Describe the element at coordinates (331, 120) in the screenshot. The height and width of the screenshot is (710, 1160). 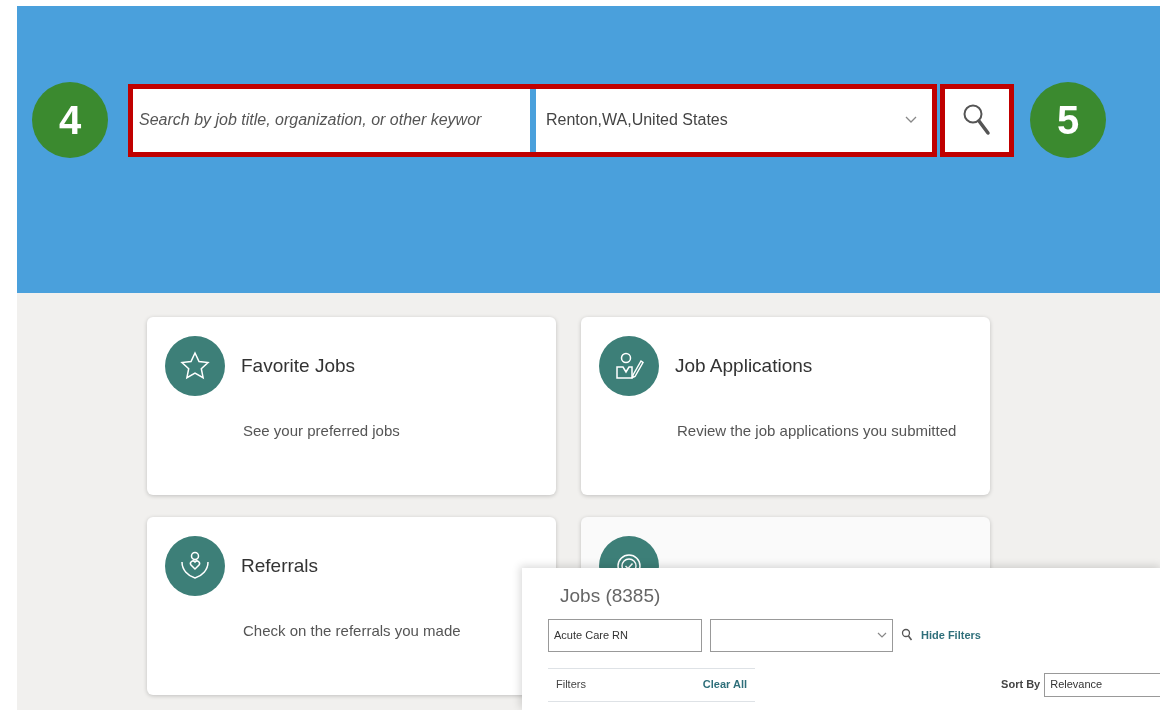
I see `keyword-search-field: Search by job title, organization, or other keywor` at that location.